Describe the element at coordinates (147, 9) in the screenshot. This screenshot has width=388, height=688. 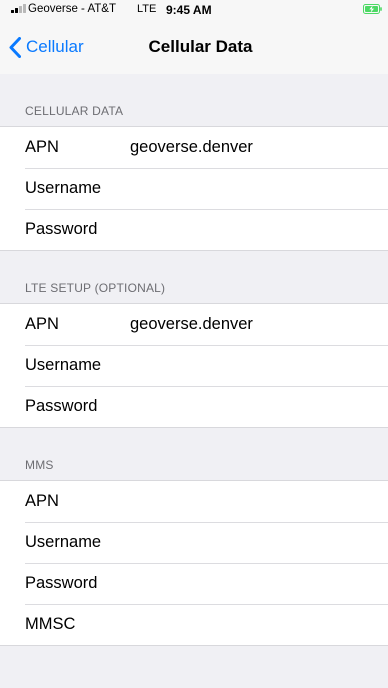
I see `network-type: LTE` at that location.